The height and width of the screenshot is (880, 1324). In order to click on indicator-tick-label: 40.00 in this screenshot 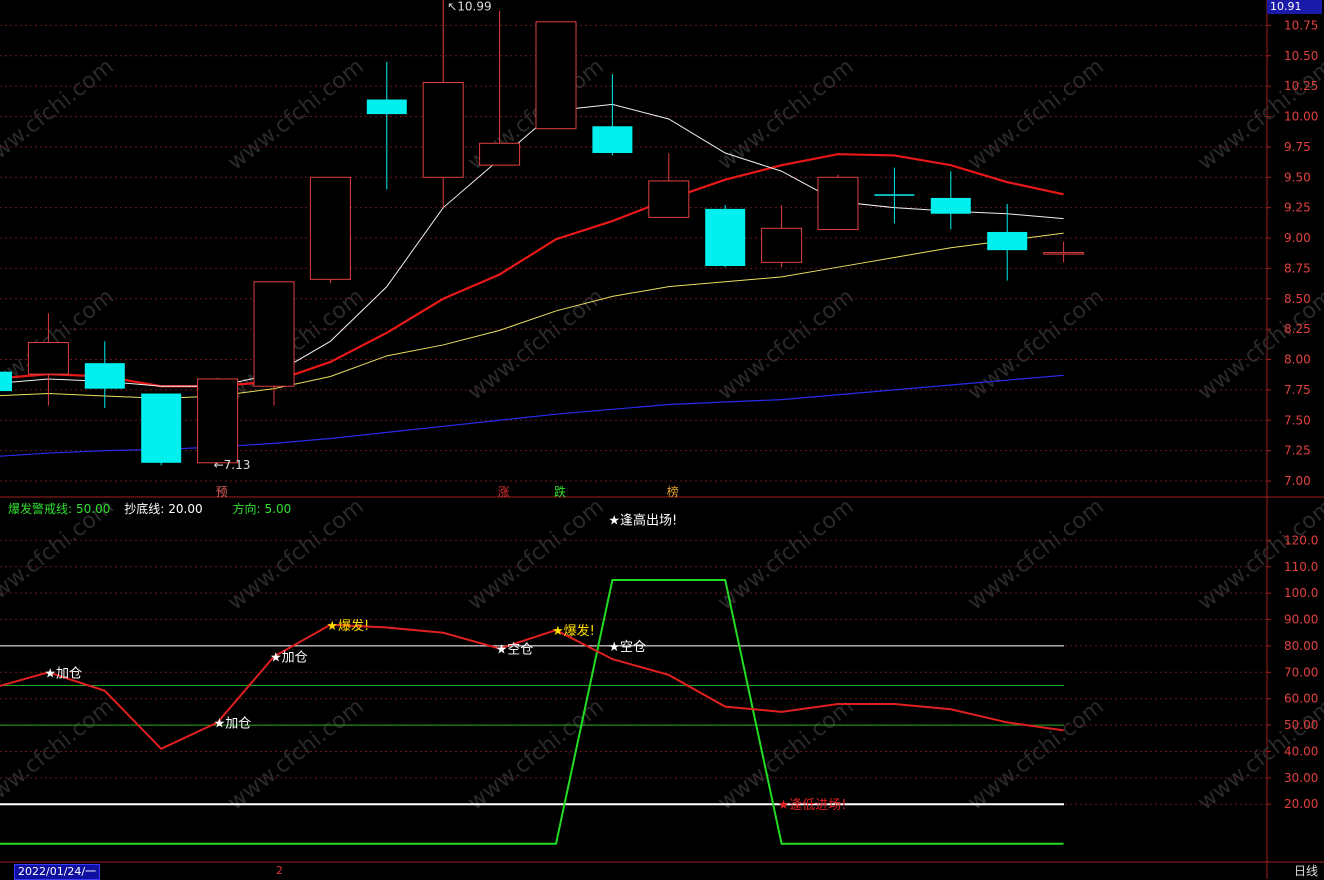, I will do `click(1301, 751)`.